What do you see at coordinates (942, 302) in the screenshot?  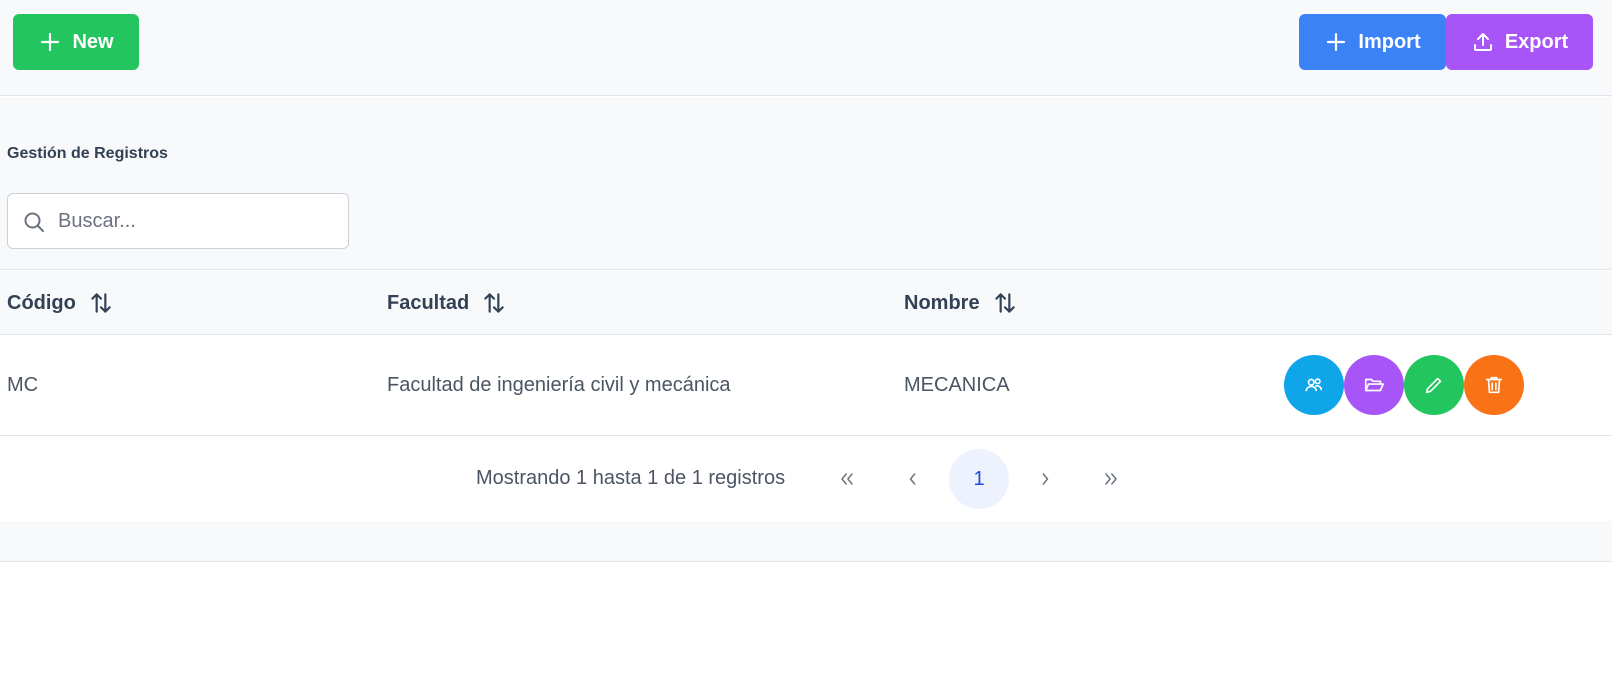 I see `column-header-label: Nombre` at bounding box center [942, 302].